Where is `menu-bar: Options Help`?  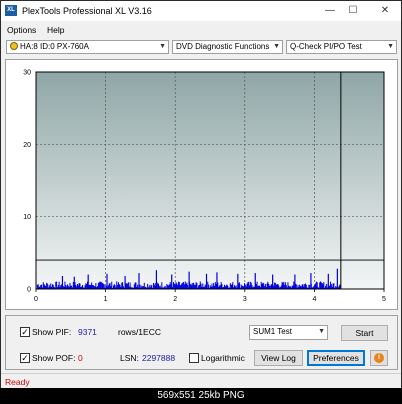 menu-bar: Options Help is located at coordinates (201, 30).